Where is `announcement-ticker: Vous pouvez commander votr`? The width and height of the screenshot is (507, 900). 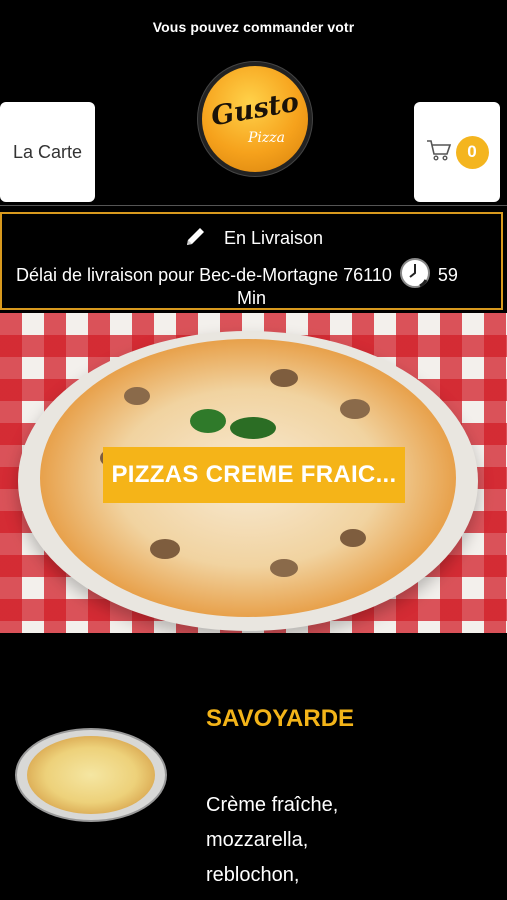 announcement-ticker: Vous pouvez commander votr is located at coordinates (253, 27).